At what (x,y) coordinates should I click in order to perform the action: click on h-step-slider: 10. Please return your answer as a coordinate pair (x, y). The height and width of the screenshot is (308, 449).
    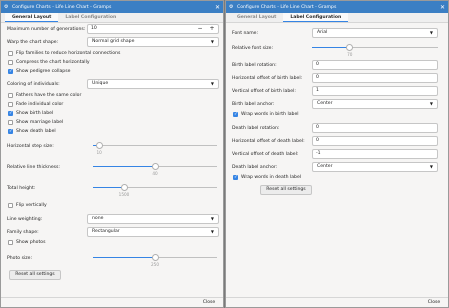
    Looking at the image, I should click on (155, 147).